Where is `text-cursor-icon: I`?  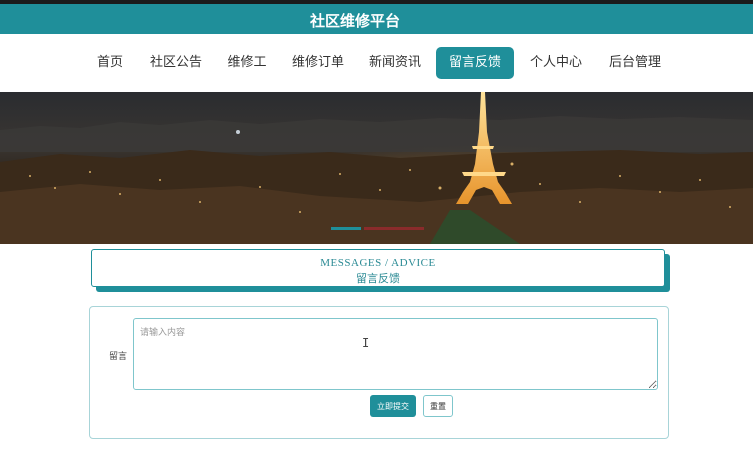
text-cursor-icon: I is located at coordinates (366, 343).